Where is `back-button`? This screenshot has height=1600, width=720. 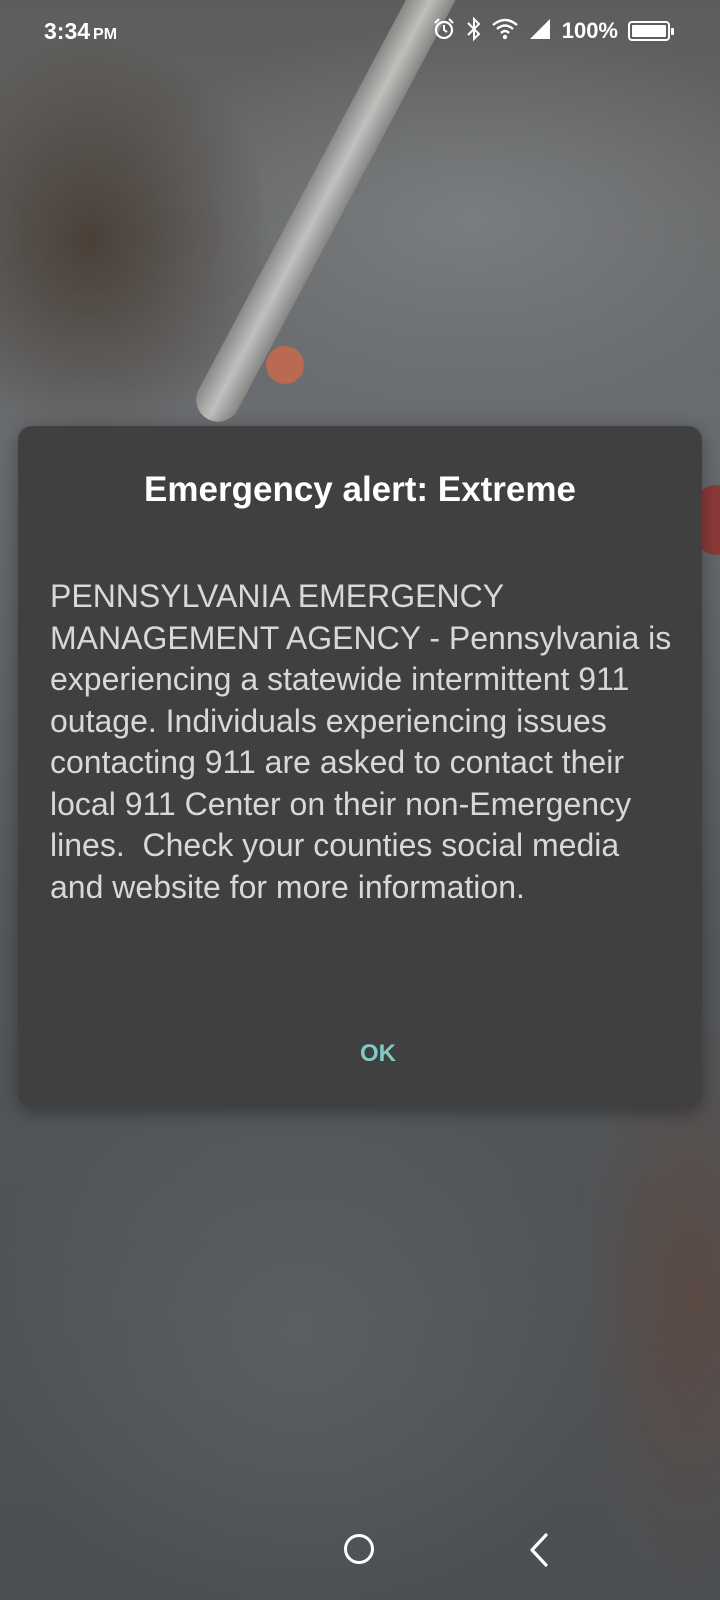 back-button is located at coordinates (541, 1550).